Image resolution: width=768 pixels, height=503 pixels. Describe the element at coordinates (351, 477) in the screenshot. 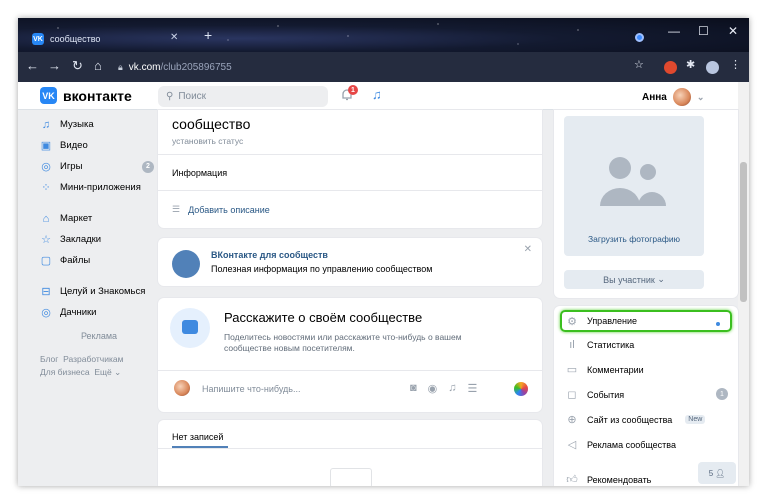

I see `empty-posts-illustration` at that location.